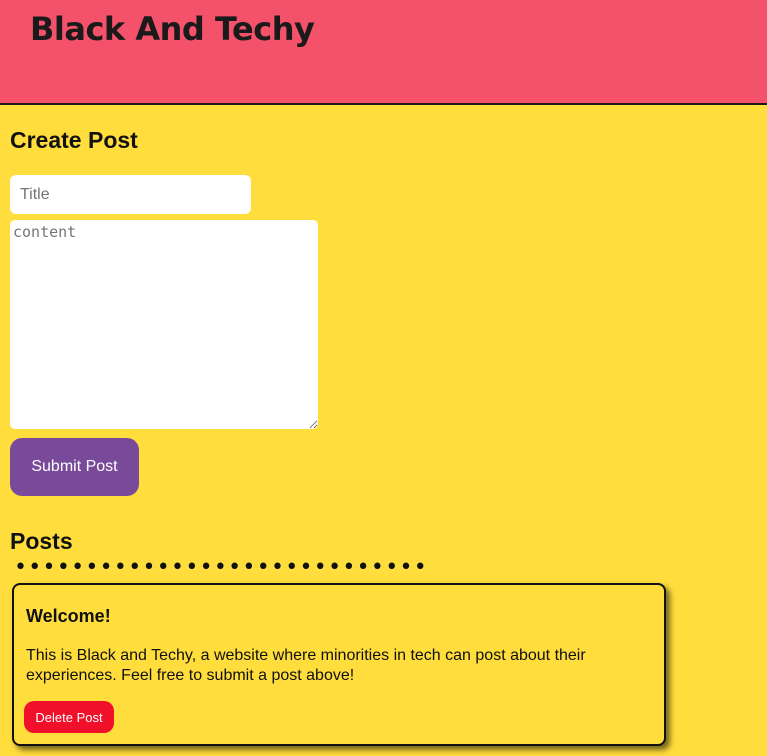 The width and height of the screenshot is (767, 756). What do you see at coordinates (74, 140) in the screenshot?
I see `create-post-heading: Create Post` at bounding box center [74, 140].